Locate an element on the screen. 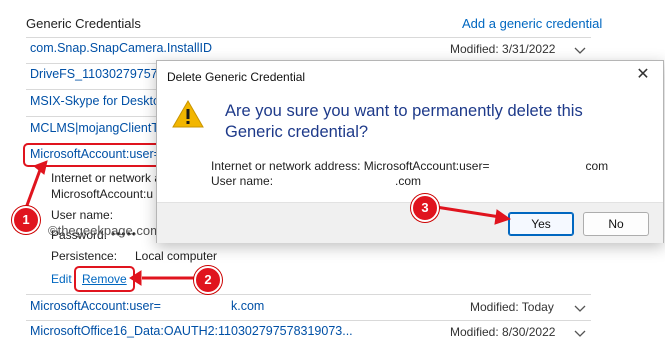 The height and width of the screenshot is (342, 665). step-badge-1: 1 is located at coordinates (26, 220).